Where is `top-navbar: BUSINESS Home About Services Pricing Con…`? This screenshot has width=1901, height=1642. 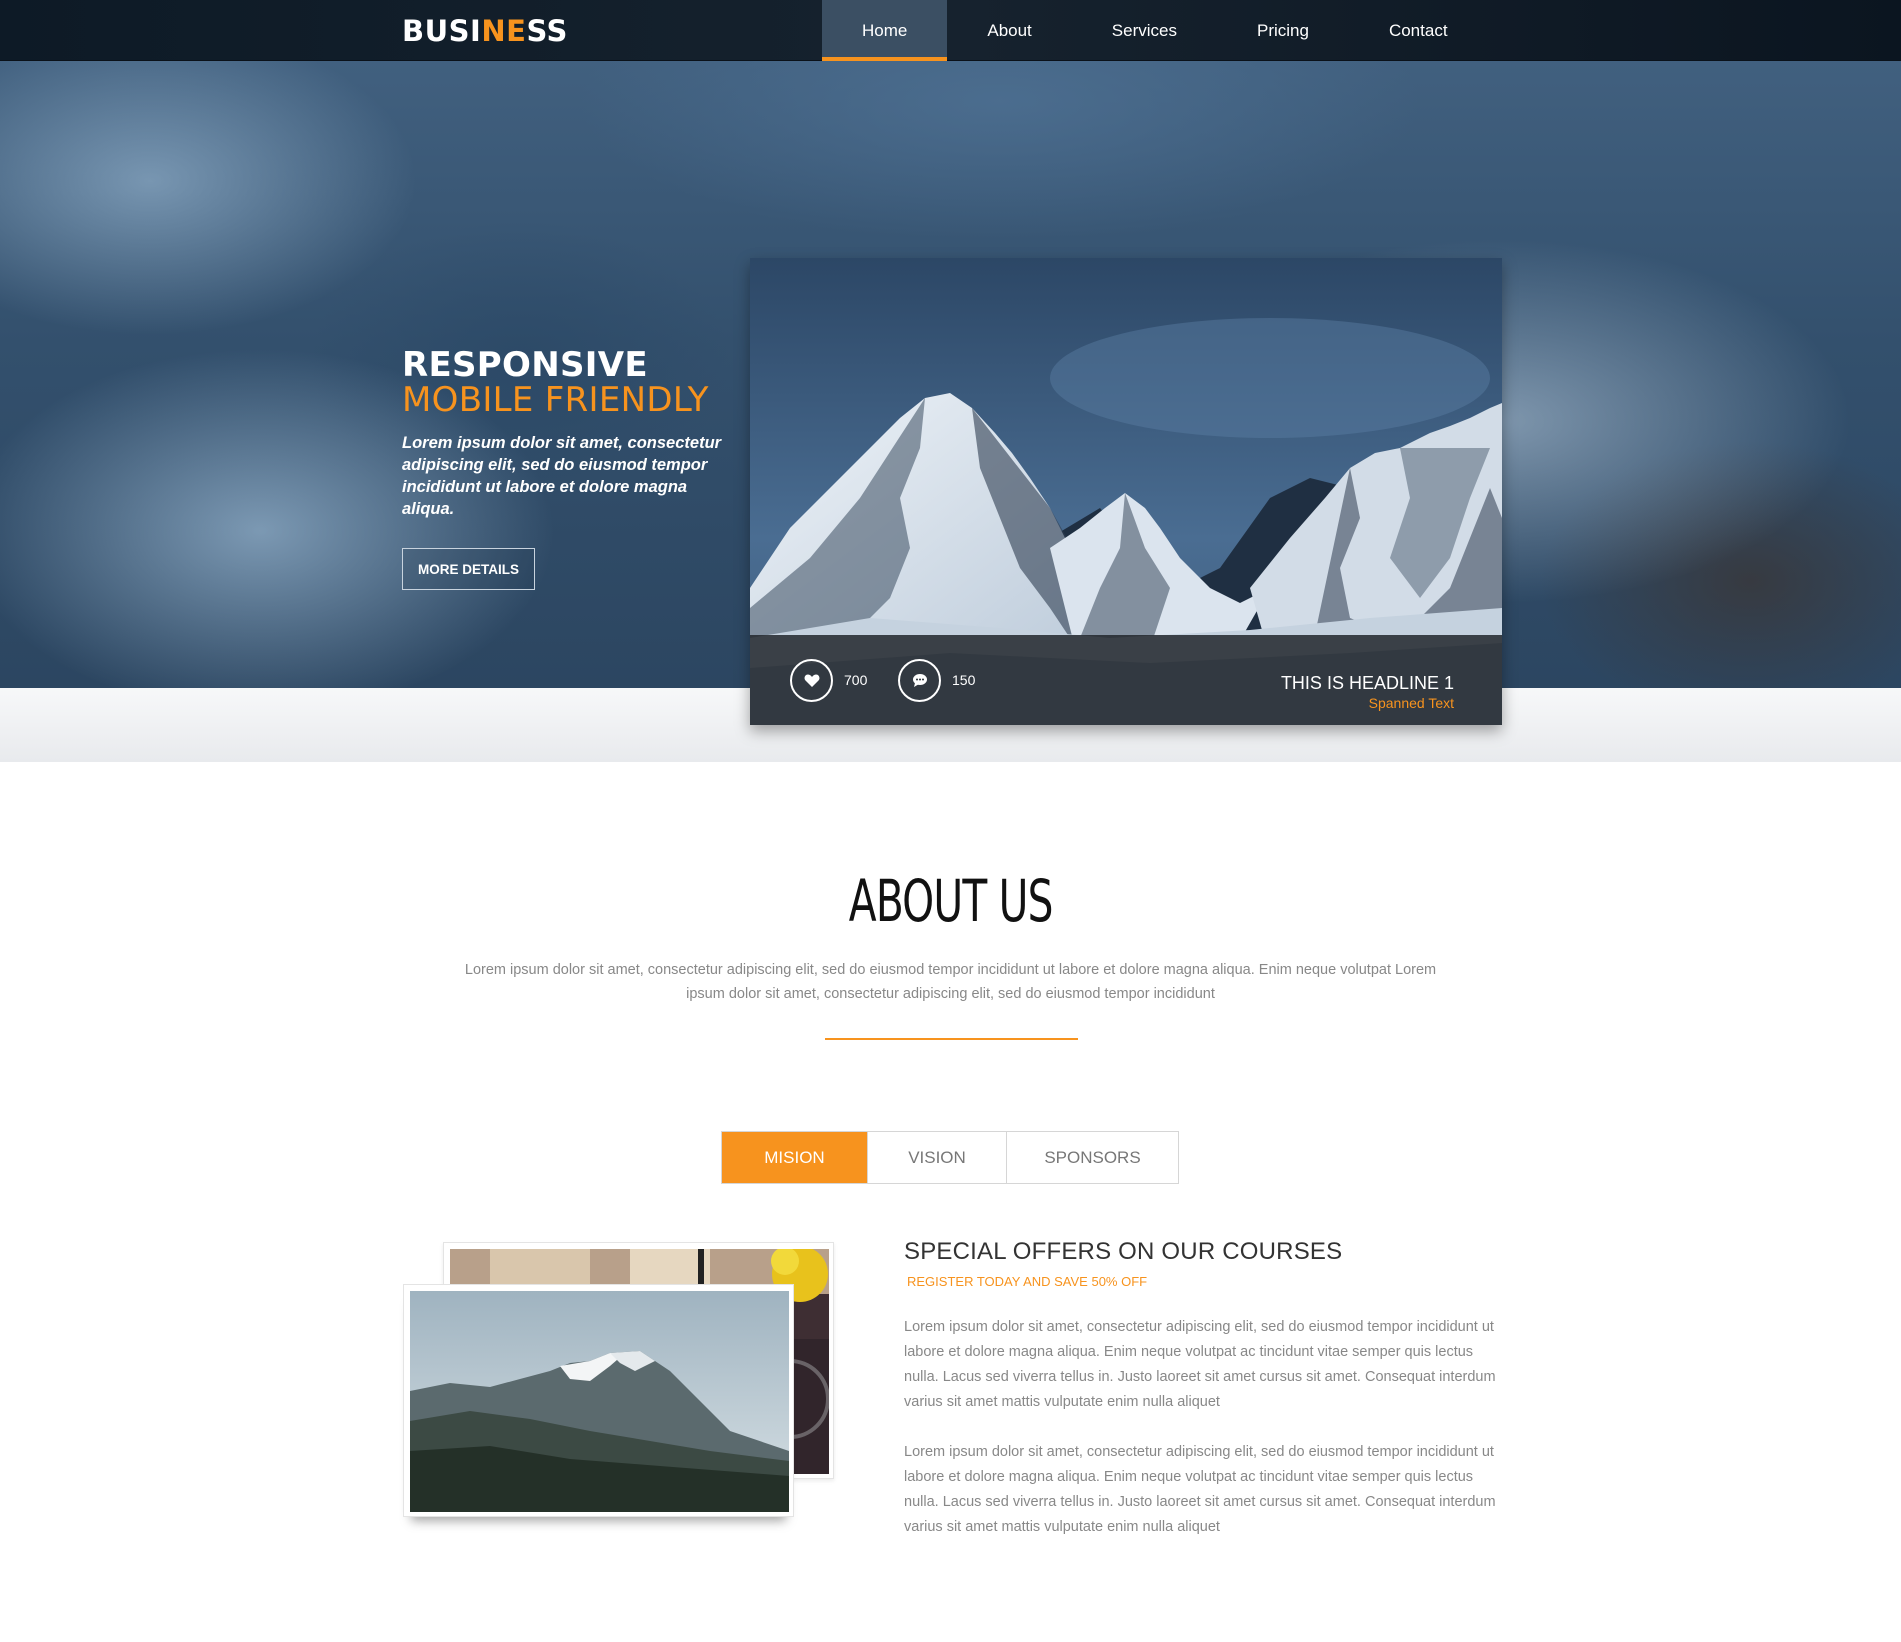 top-navbar: BUSINESS Home About Services Pricing Con… is located at coordinates (950, 30).